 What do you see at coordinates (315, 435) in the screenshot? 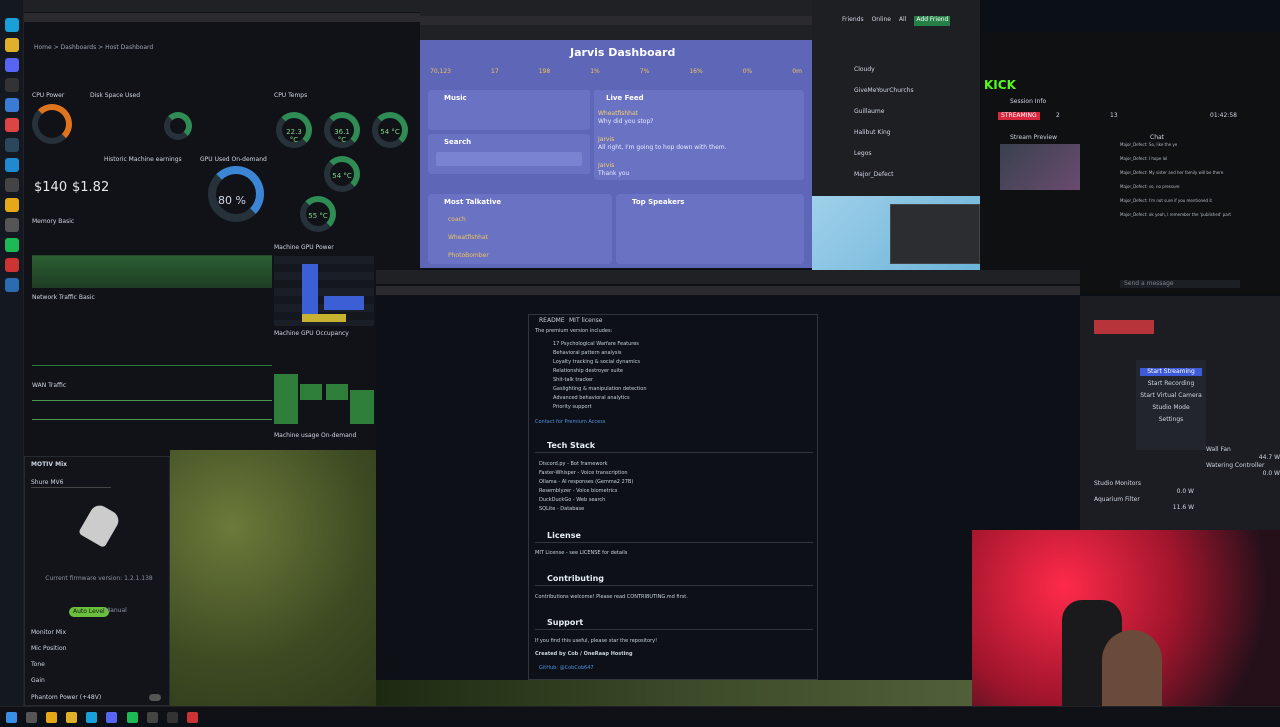
I see `gpu-usage-label: Machine usage On-demand` at bounding box center [315, 435].